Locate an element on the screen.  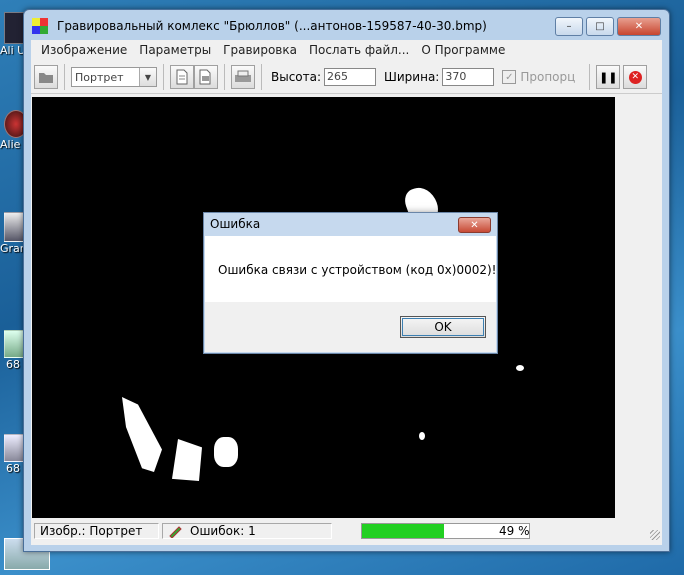
stop-button: ✕ is located at coordinates (635, 77).